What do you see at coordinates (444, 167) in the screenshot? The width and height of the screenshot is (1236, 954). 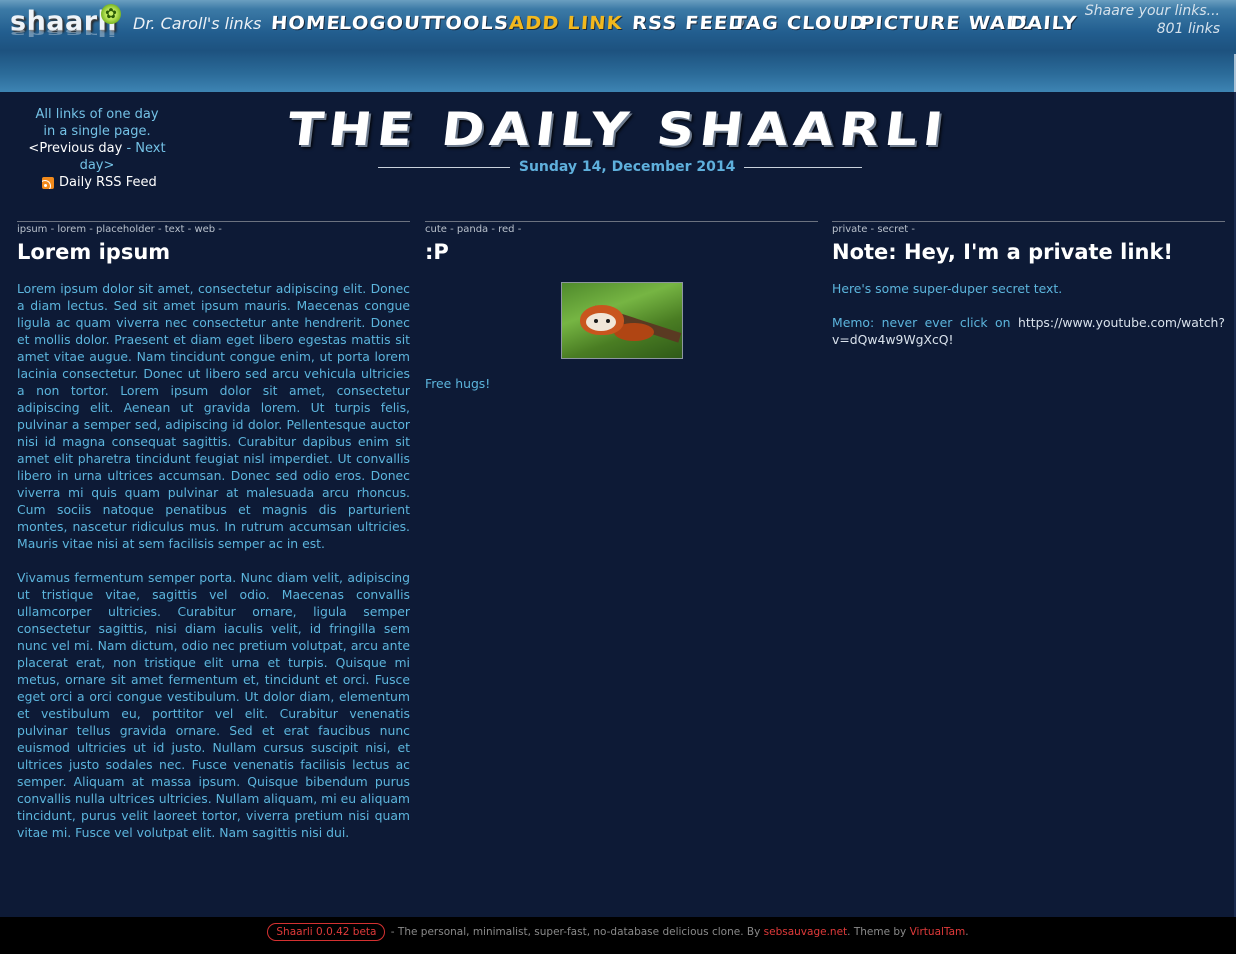 I see `date-rule-left` at bounding box center [444, 167].